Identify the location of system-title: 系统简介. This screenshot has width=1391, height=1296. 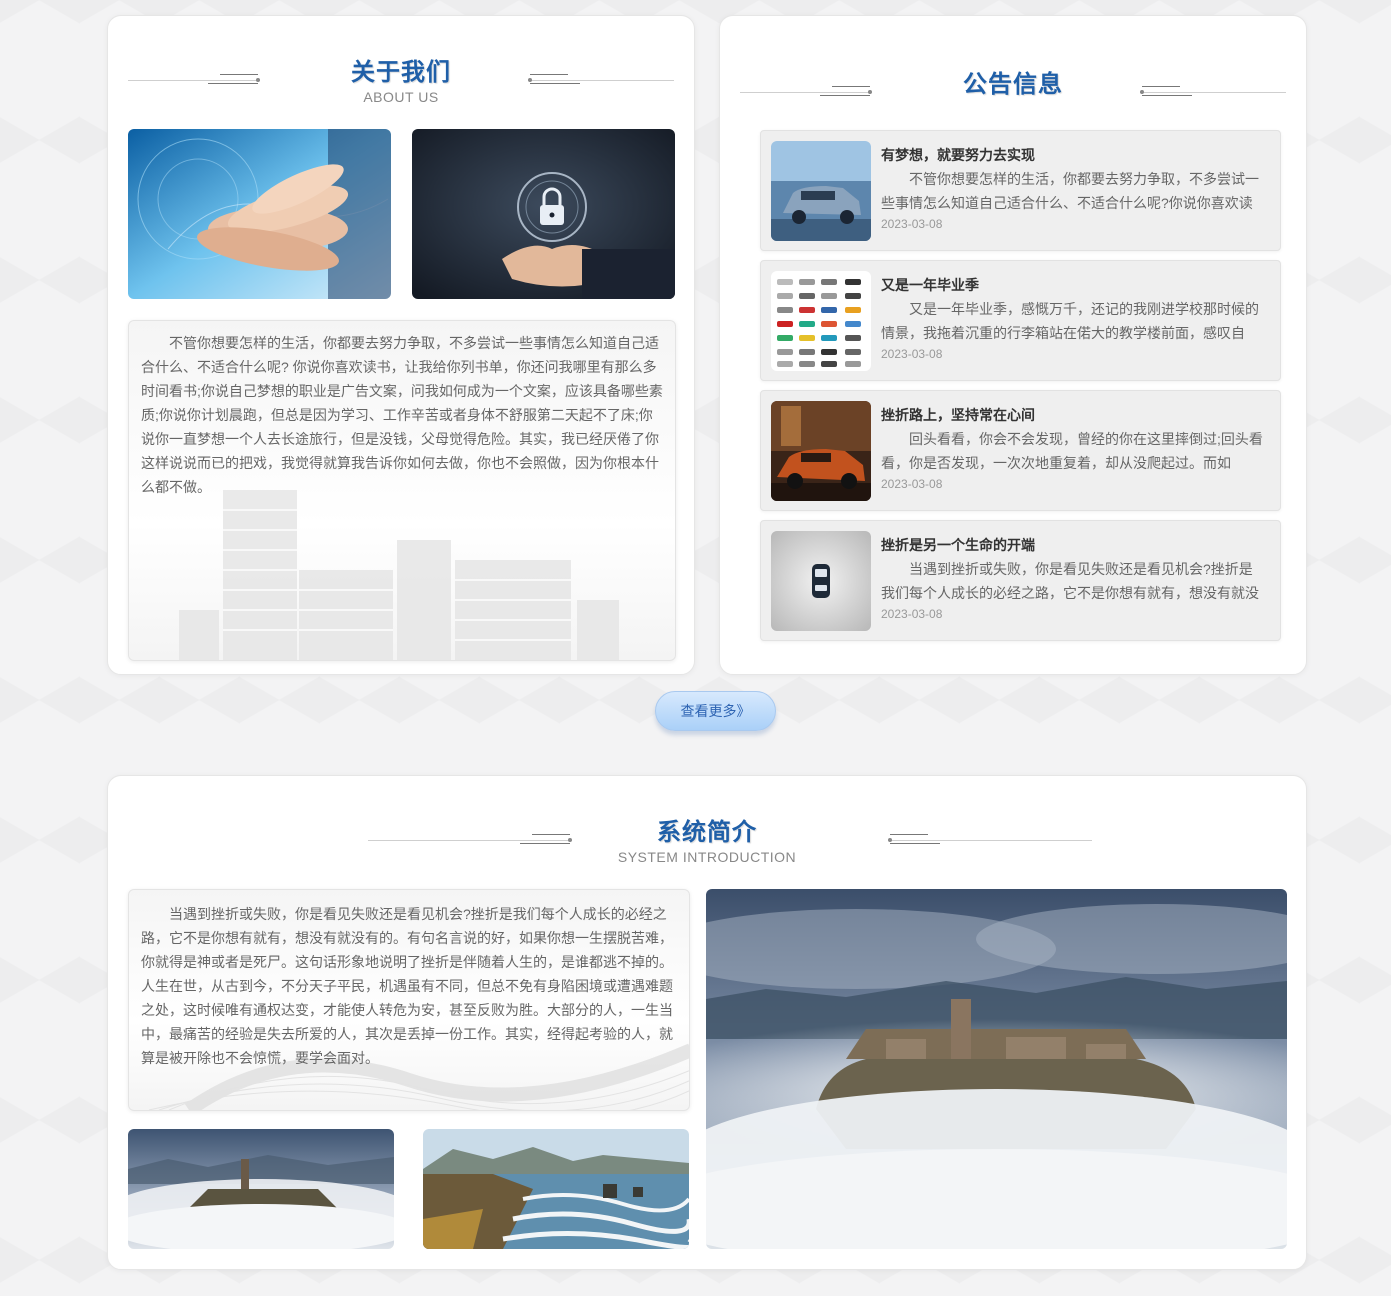
(707, 832).